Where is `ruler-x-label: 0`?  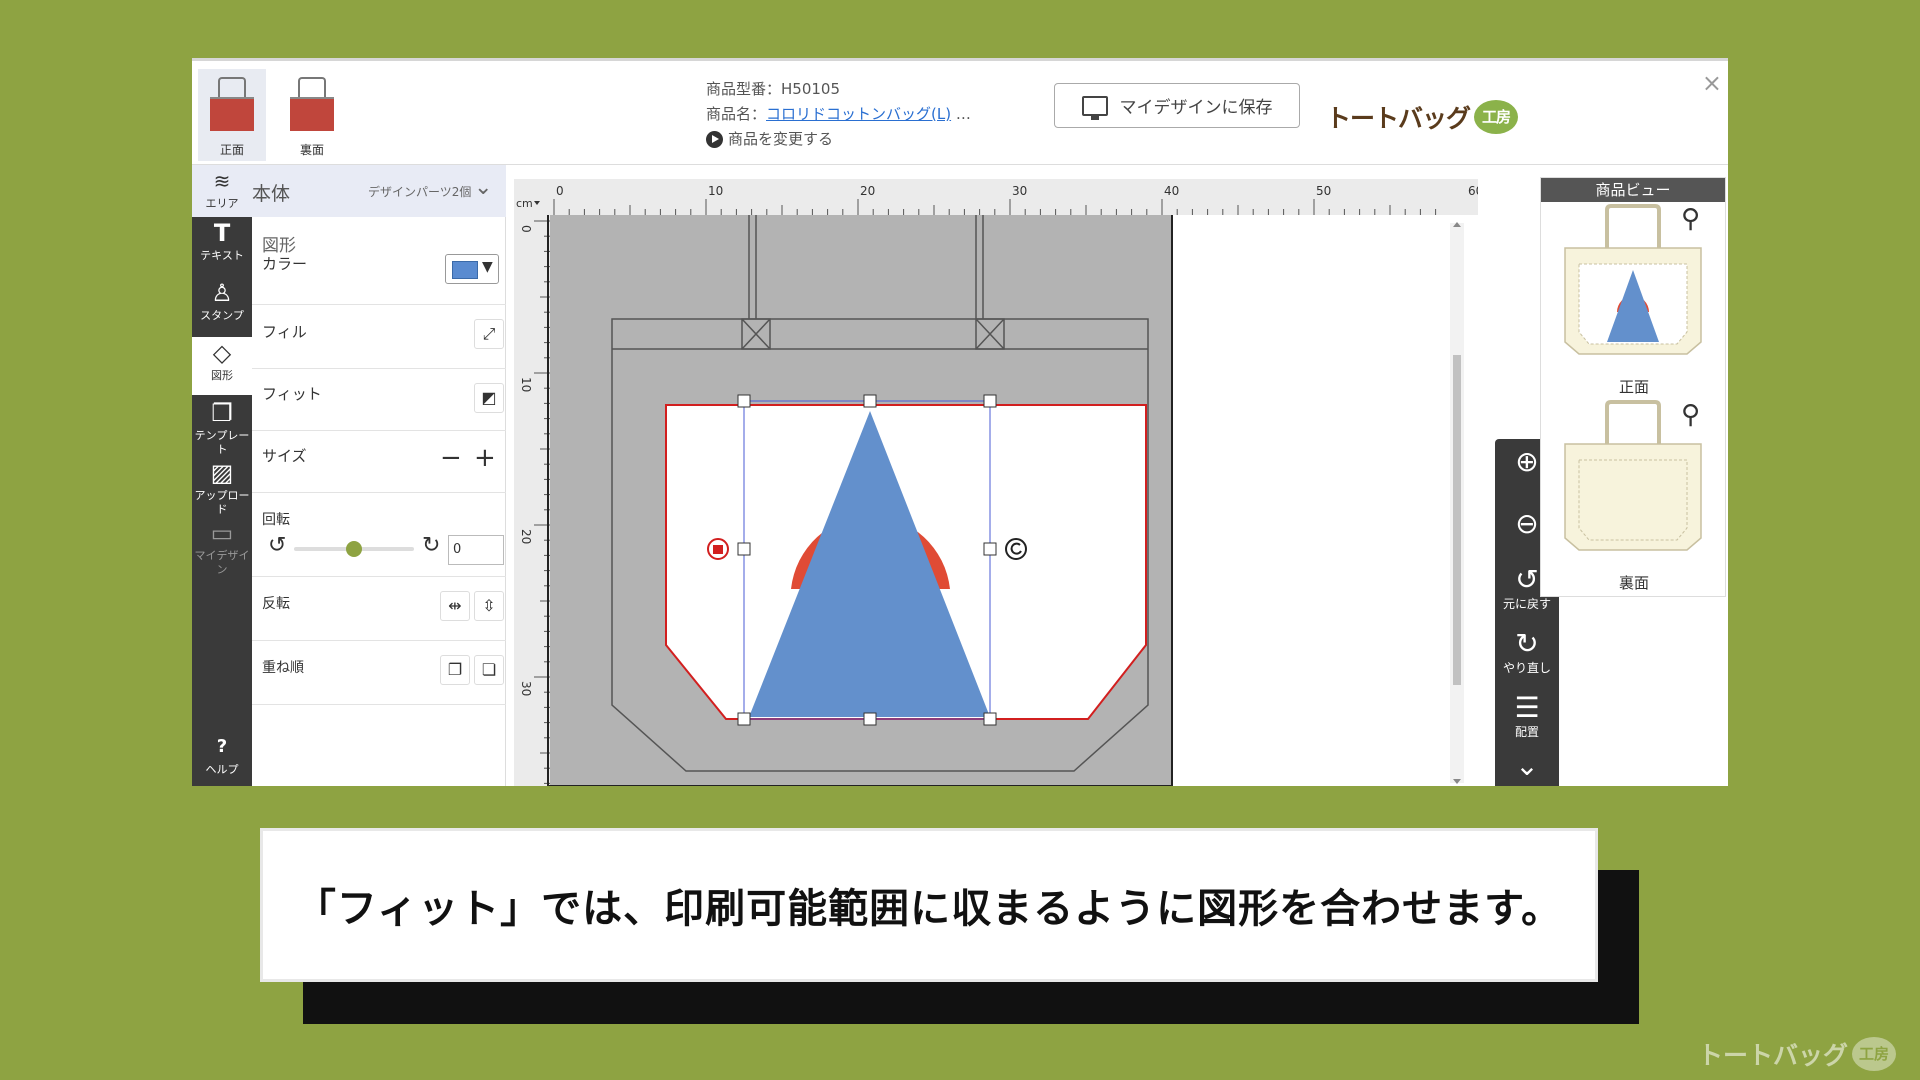 ruler-x-label: 0 is located at coordinates (560, 191).